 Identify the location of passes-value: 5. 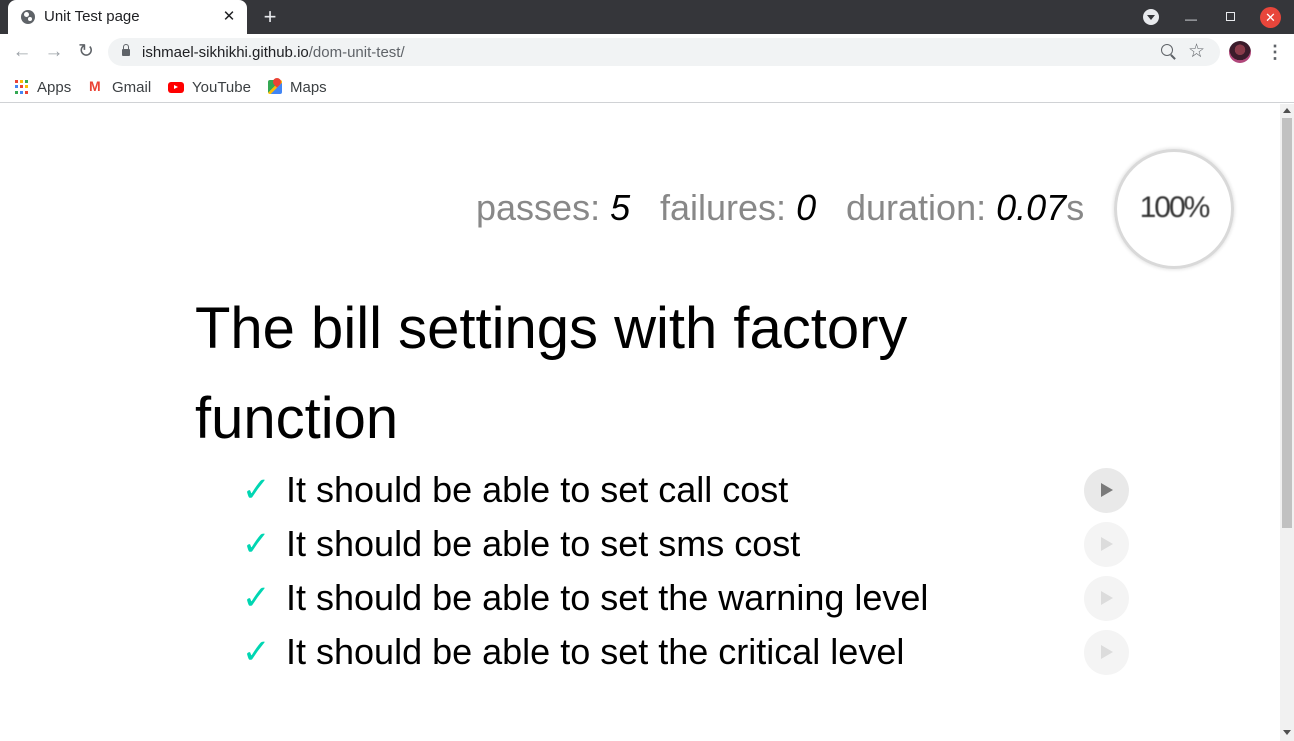
(620, 207).